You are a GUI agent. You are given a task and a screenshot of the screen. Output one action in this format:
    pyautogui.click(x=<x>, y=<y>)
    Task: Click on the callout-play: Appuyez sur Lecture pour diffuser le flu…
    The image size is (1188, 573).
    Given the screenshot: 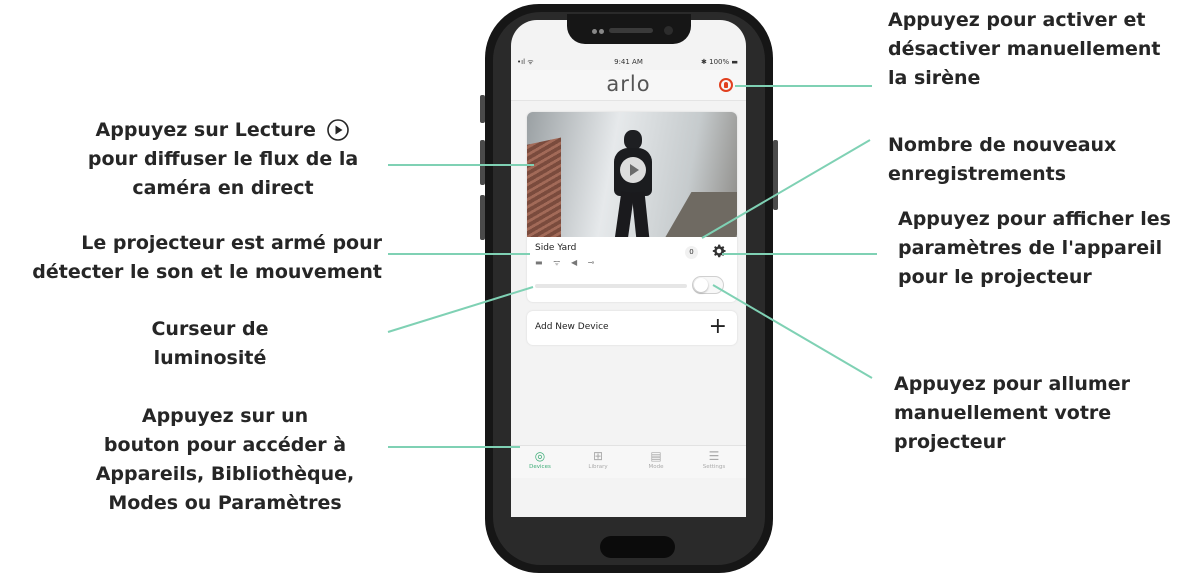 What is the action you would take?
    pyautogui.click(x=223, y=159)
    